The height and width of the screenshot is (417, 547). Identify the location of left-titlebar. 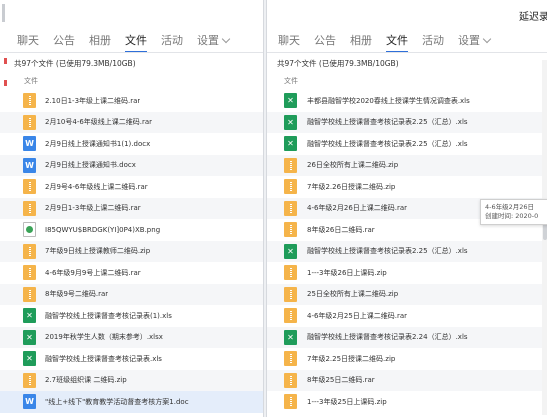
(131, 13).